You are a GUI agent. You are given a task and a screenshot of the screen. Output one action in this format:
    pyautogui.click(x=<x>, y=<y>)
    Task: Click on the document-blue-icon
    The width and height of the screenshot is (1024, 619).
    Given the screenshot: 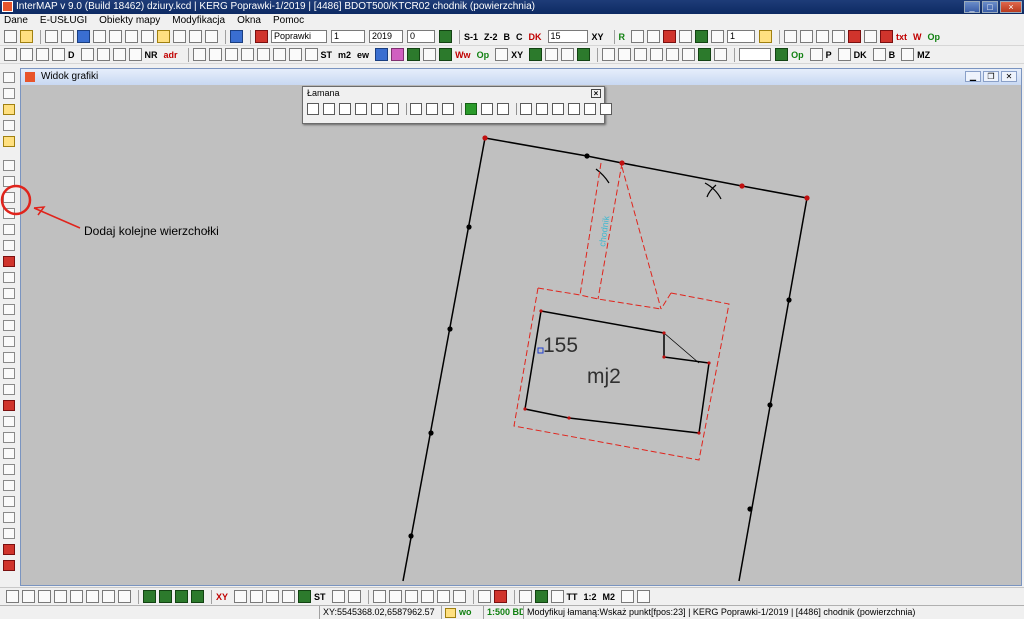 What is the action you would take?
    pyautogui.click(x=83, y=36)
    